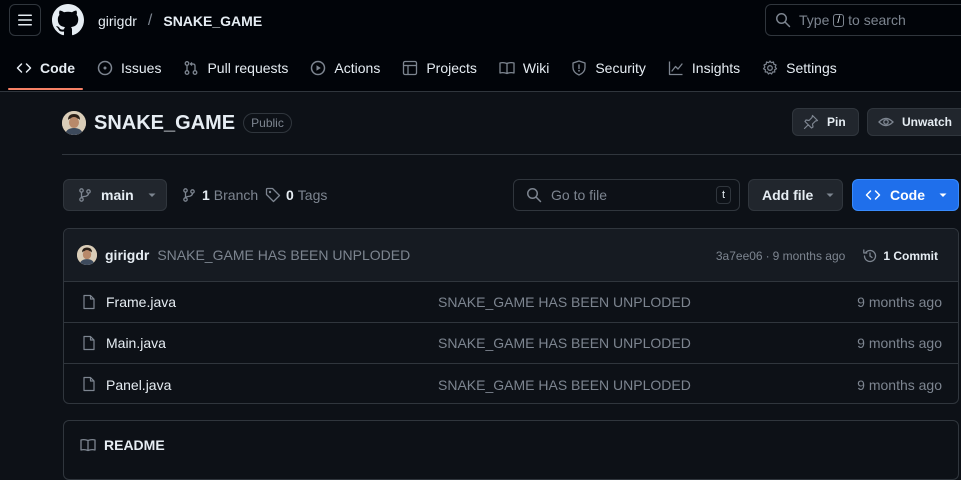 The image size is (961, 480). Describe the element at coordinates (511, 154) in the screenshot. I see `title-divider` at that location.